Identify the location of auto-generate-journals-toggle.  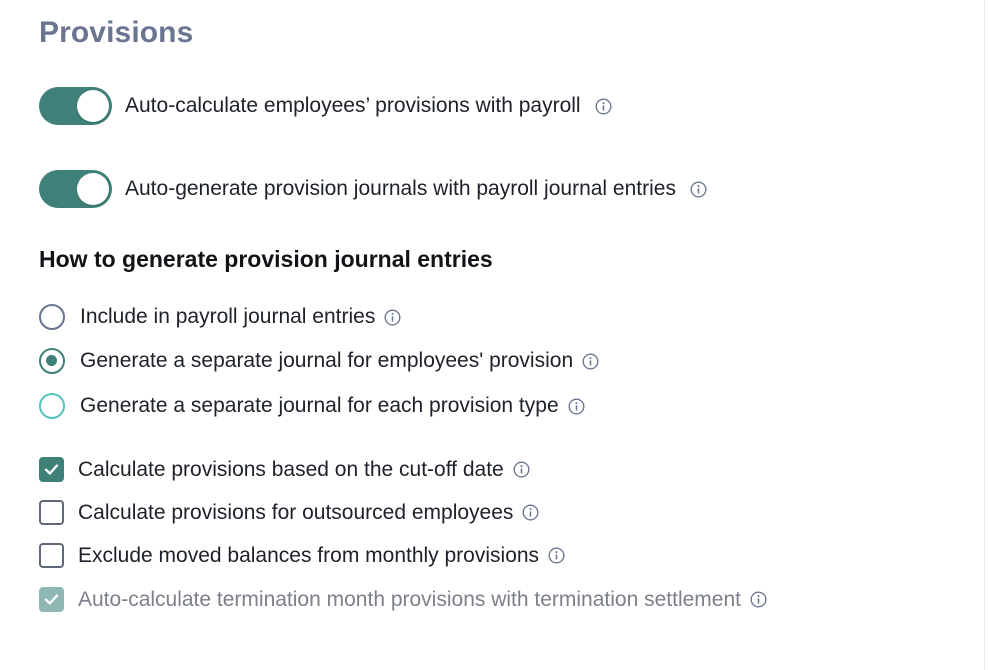
(75, 189).